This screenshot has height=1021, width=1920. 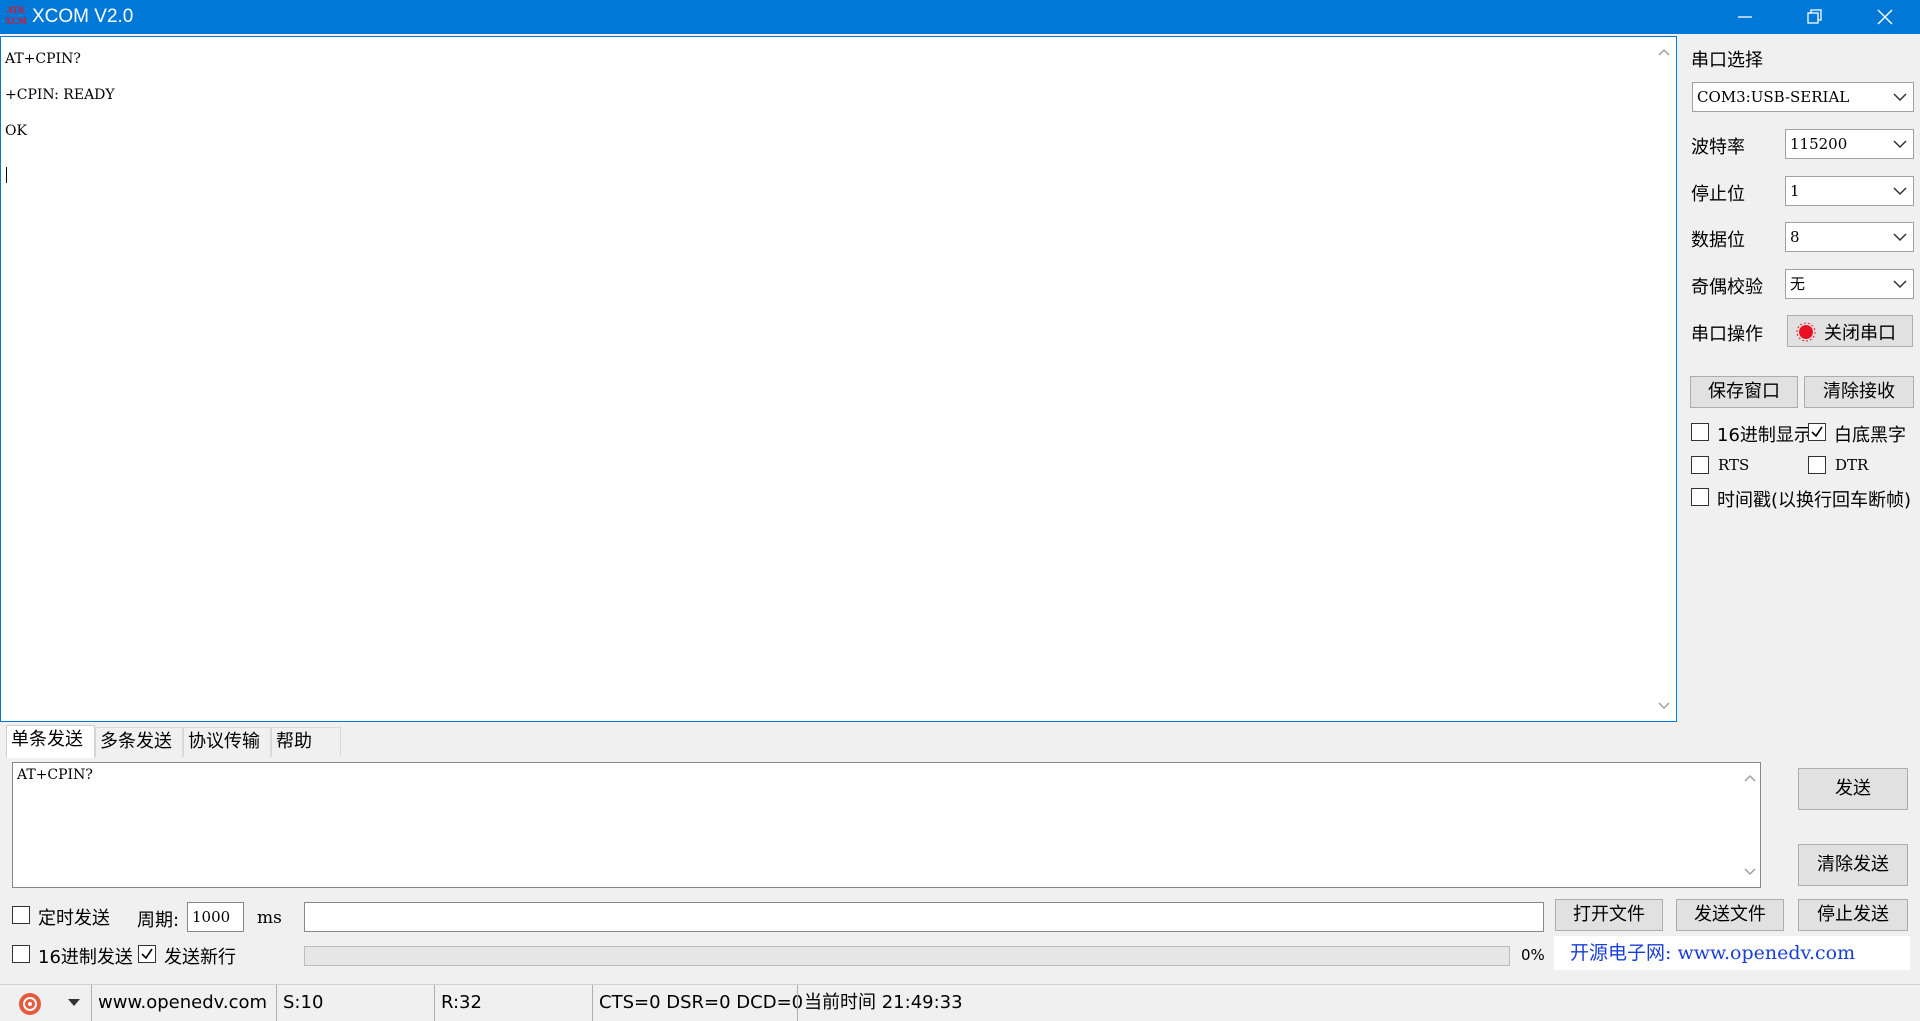 I want to click on app-logo-icon: ATK XCM, so click(x=16, y=15).